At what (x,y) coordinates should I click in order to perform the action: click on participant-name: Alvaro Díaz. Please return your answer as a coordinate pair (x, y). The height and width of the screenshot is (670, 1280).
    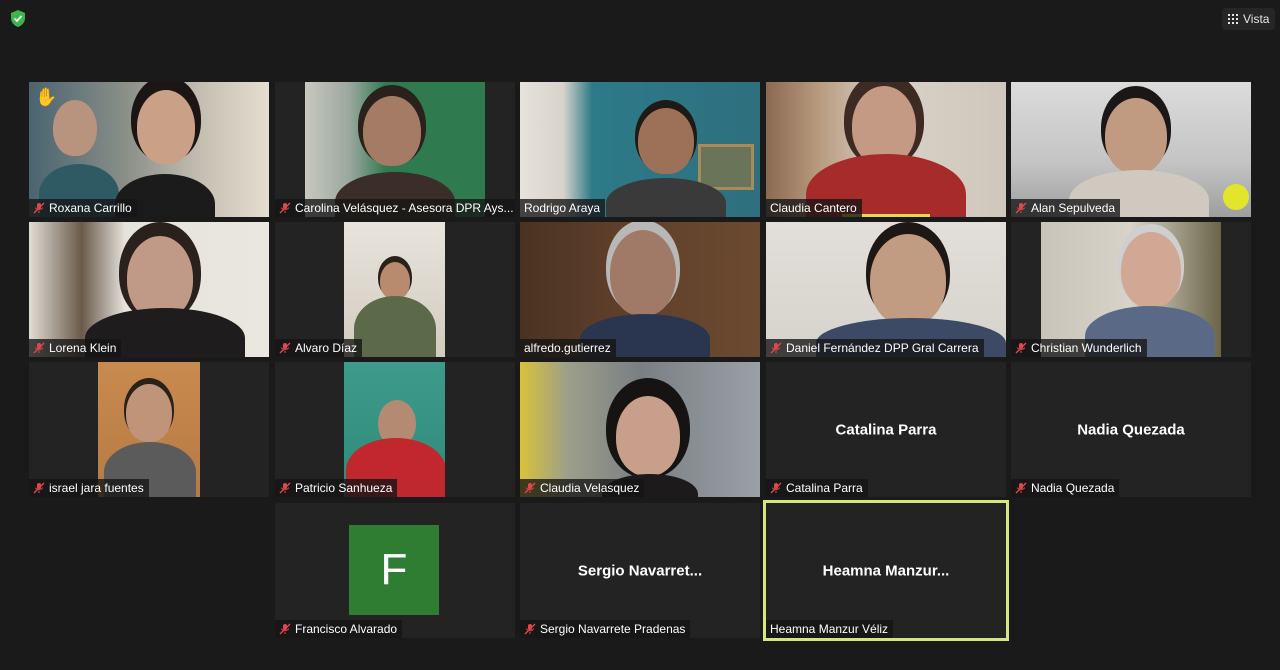
    Looking at the image, I should click on (326, 348).